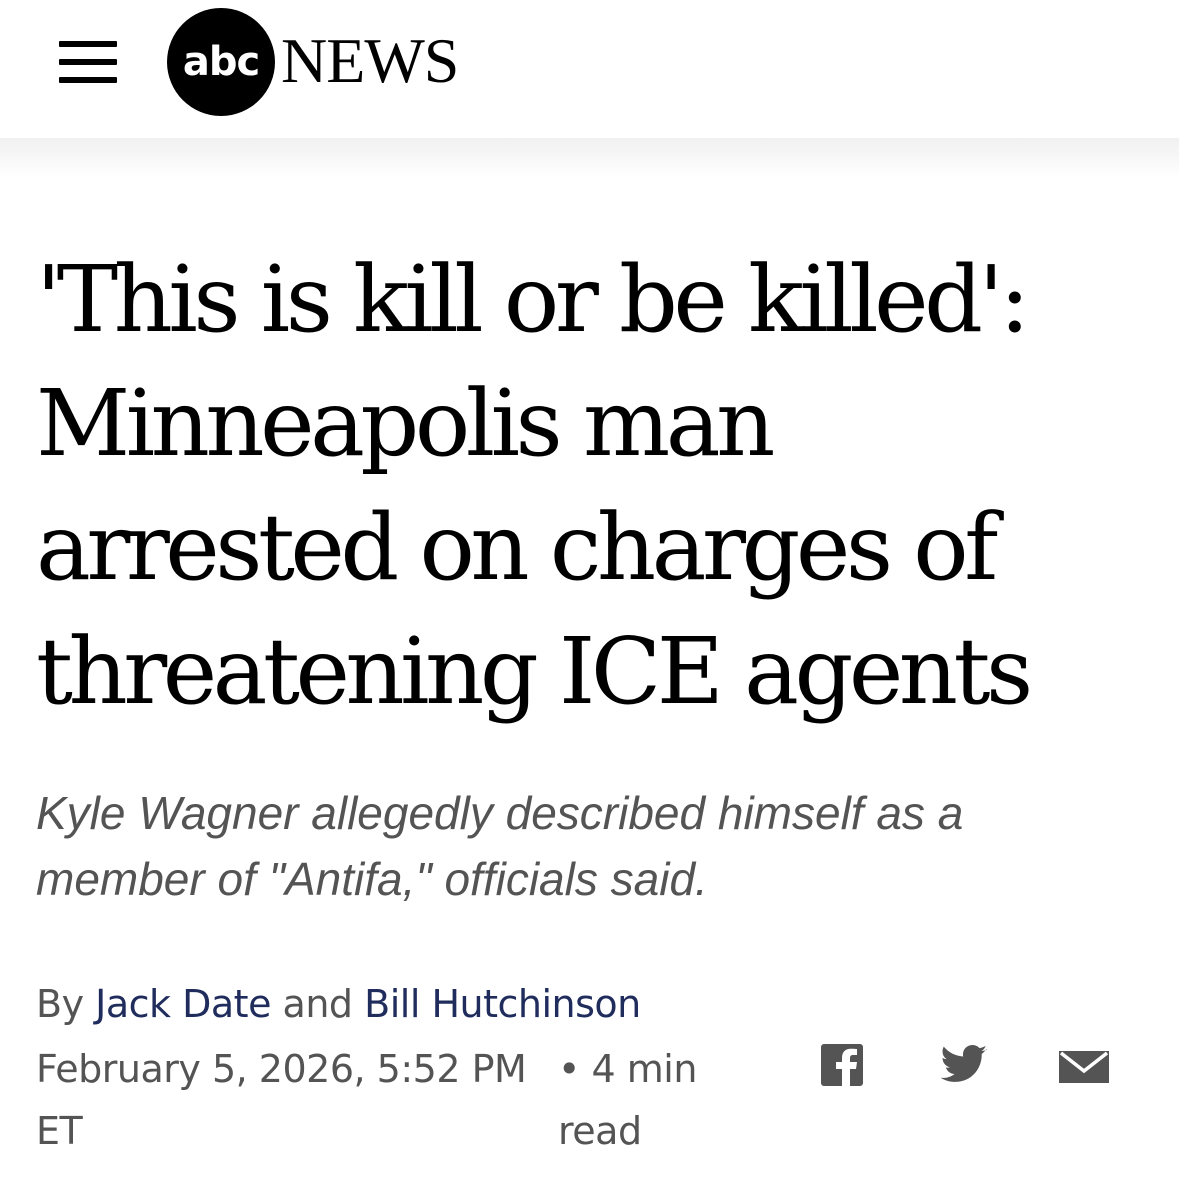  What do you see at coordinates (370, 60) in the screenshot?
I see `logo-news-text: NEWS` at bounding box center [370, 60].